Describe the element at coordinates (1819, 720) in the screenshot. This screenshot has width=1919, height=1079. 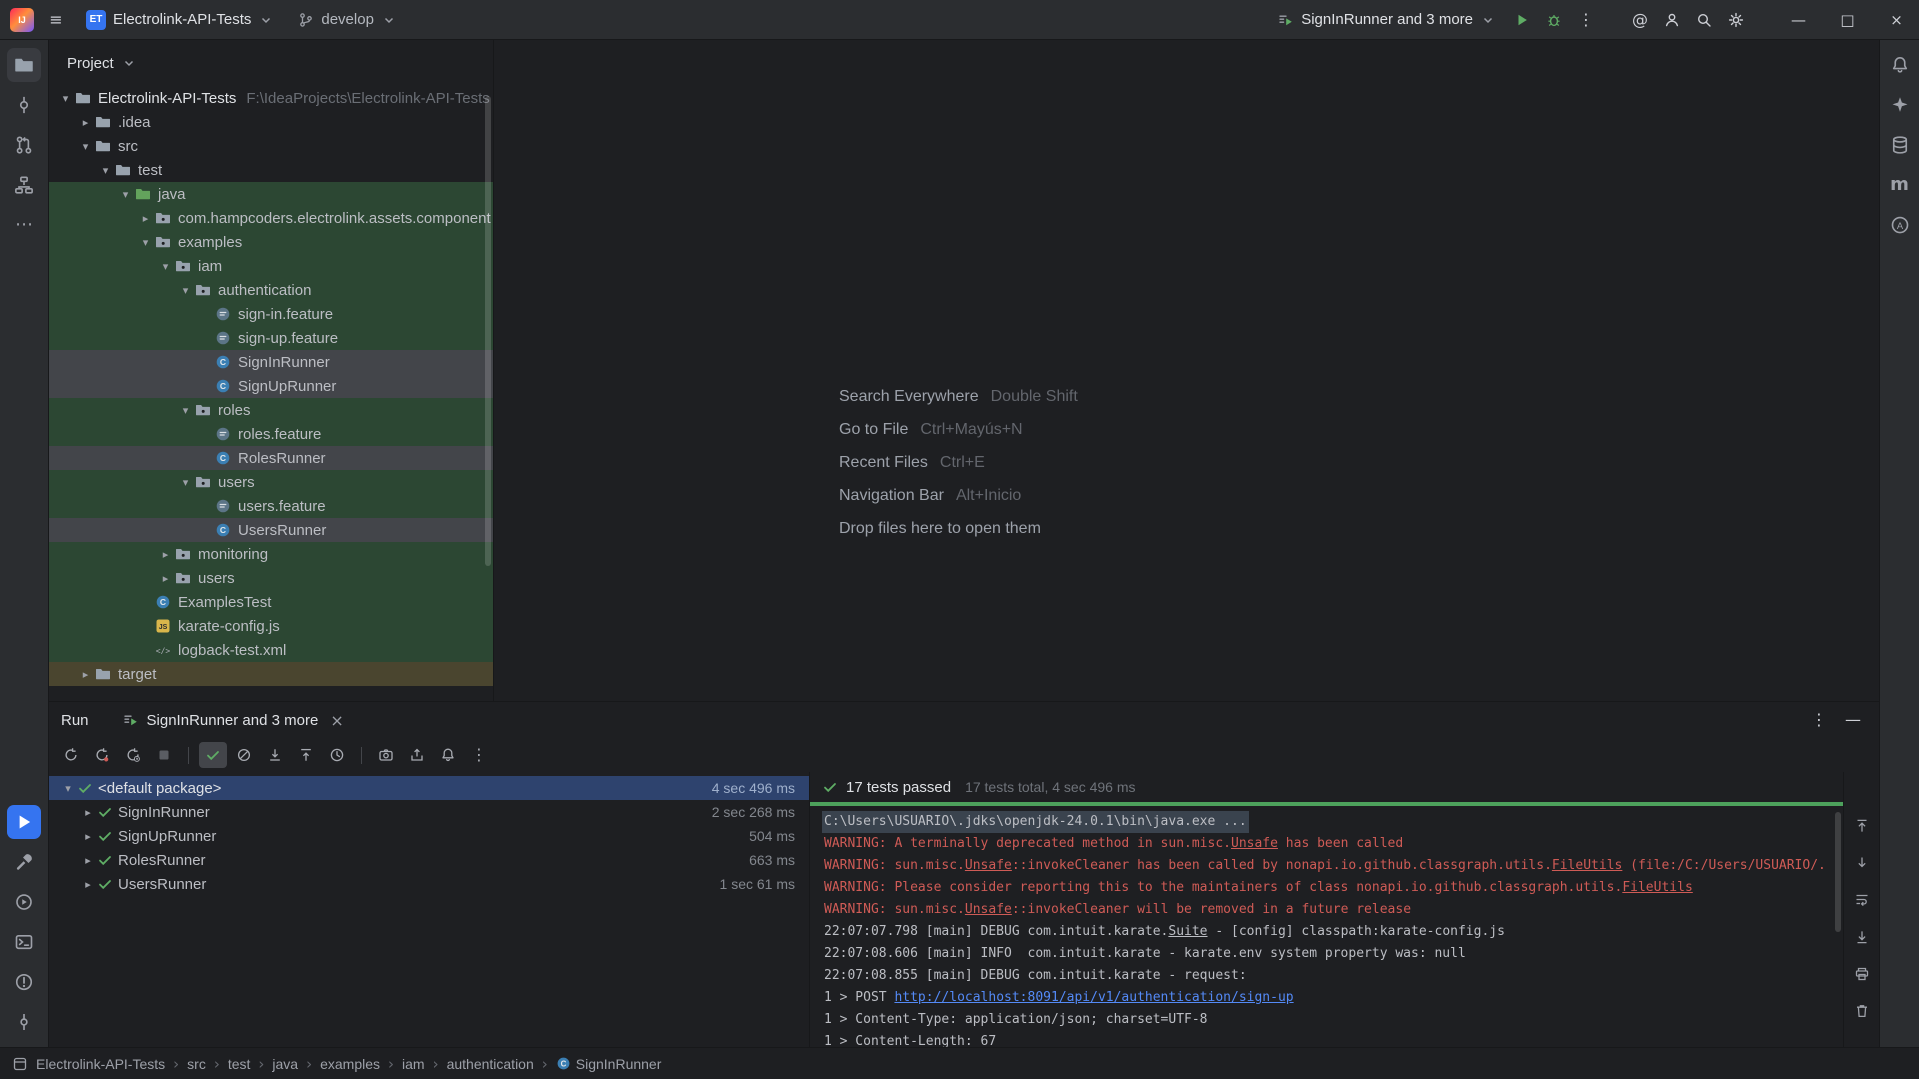
I see `run-panel-options-button: ⋮` at that location.